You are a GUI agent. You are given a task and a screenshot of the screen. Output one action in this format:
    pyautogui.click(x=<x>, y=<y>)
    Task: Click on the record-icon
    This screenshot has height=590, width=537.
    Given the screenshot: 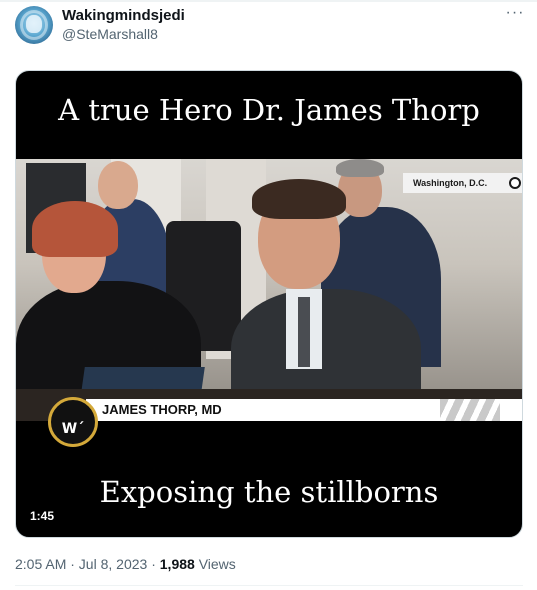 What is the action you would take?
    pyautogui.click(x=515, y=183)
    